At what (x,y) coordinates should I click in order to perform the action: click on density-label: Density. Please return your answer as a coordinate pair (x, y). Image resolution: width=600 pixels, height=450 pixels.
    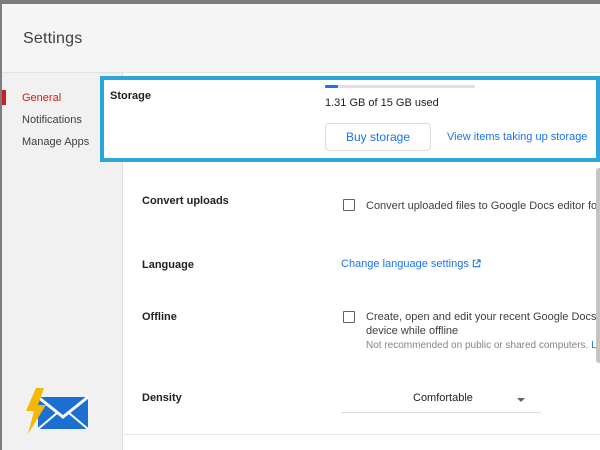
    Looking at the image, I should click on (162, 398).